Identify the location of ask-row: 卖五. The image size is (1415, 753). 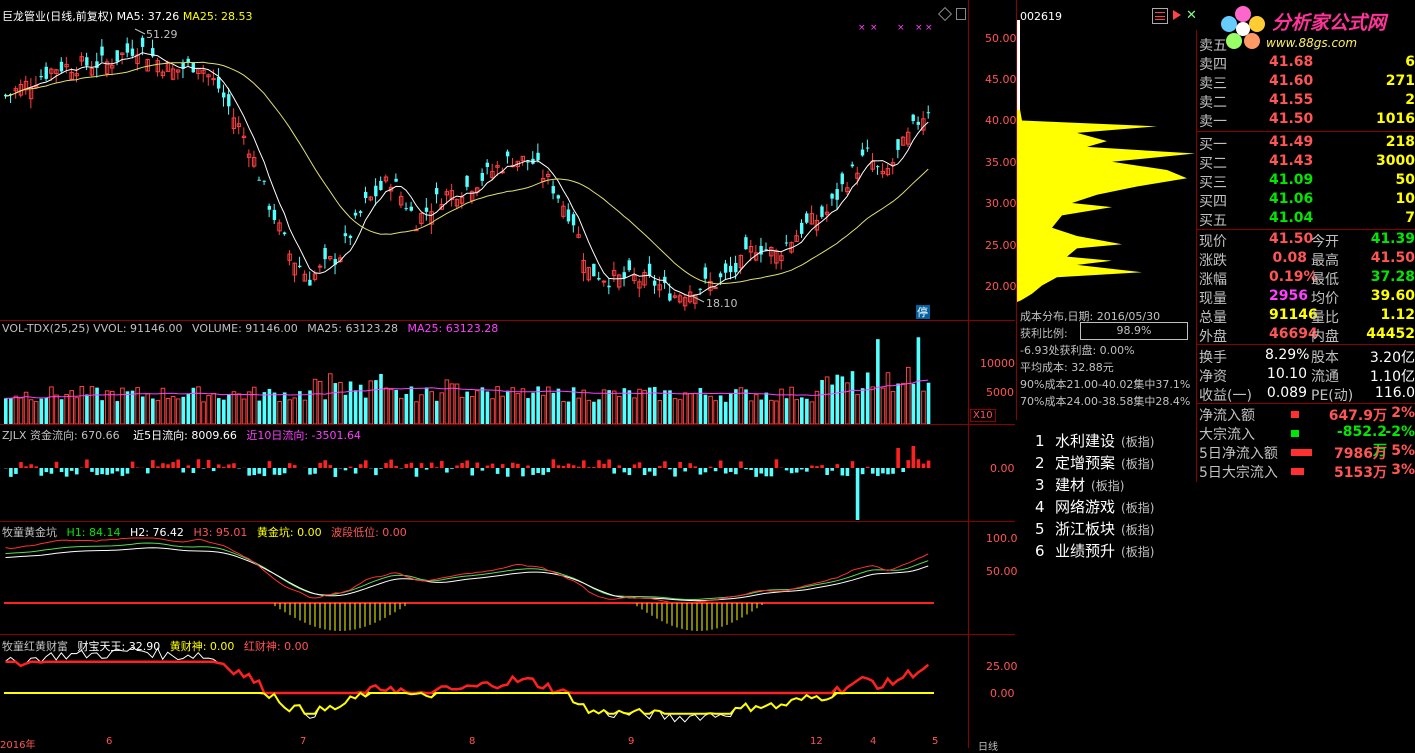
(1307, 45).